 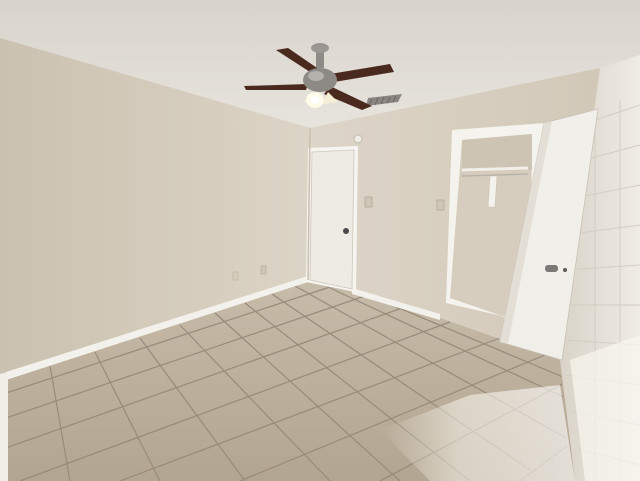 What do you see at coordinates (4, 426) in the screenshot?
I see `left-corner-trim` at bounding box center [4, 426].